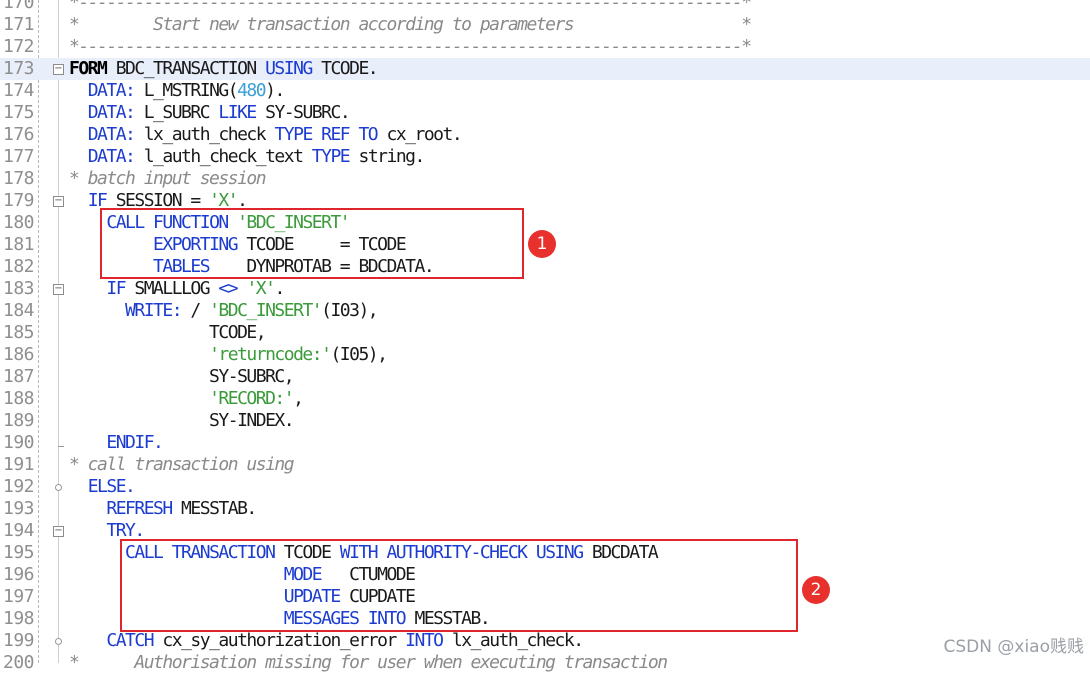  I want to click on code-line: 185 TCODE,, so click(545, 333).